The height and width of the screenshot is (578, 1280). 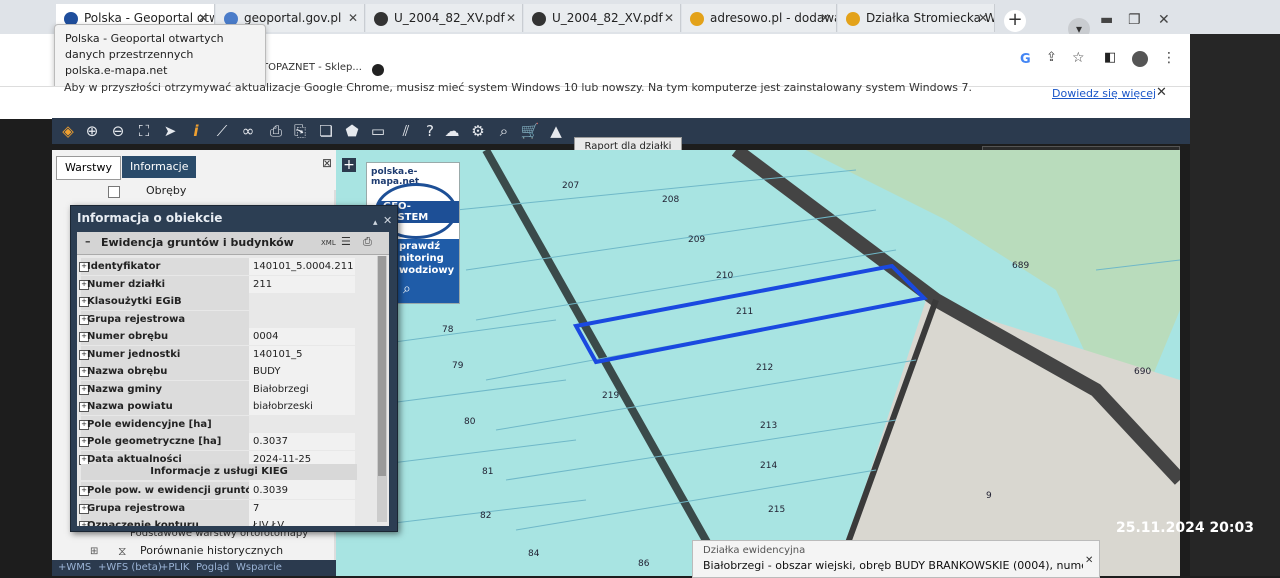 I want to click on attribute-value: 7, so click(x=302, y=508).